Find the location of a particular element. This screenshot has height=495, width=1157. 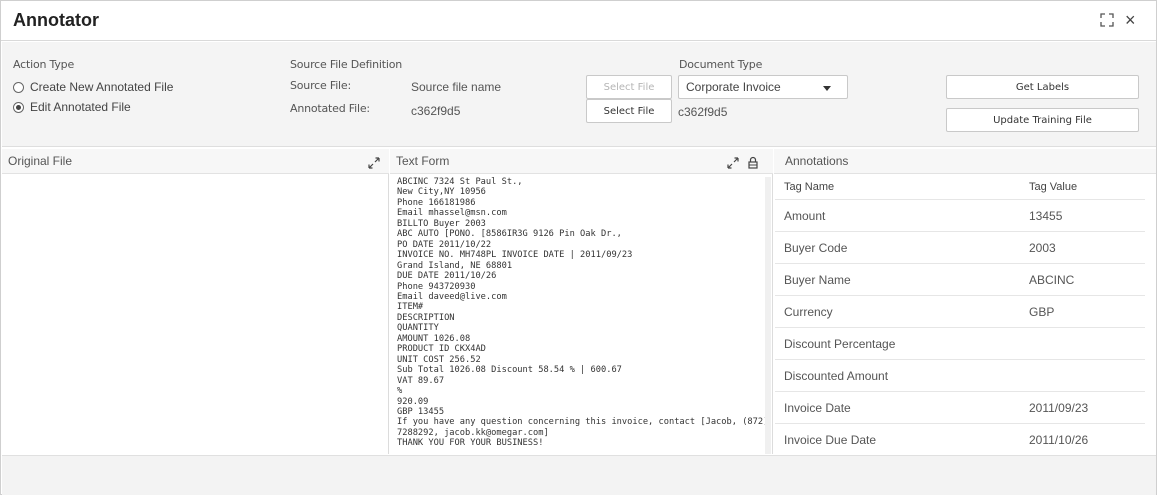

footer-area is located at coordinates (579, 475).